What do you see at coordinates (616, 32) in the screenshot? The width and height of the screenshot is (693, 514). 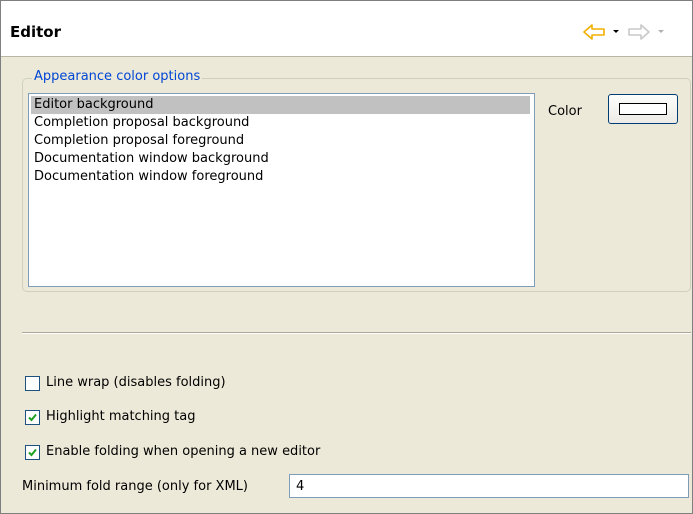 I see `back-dropdown-icon` at bounding box center [616, 32].